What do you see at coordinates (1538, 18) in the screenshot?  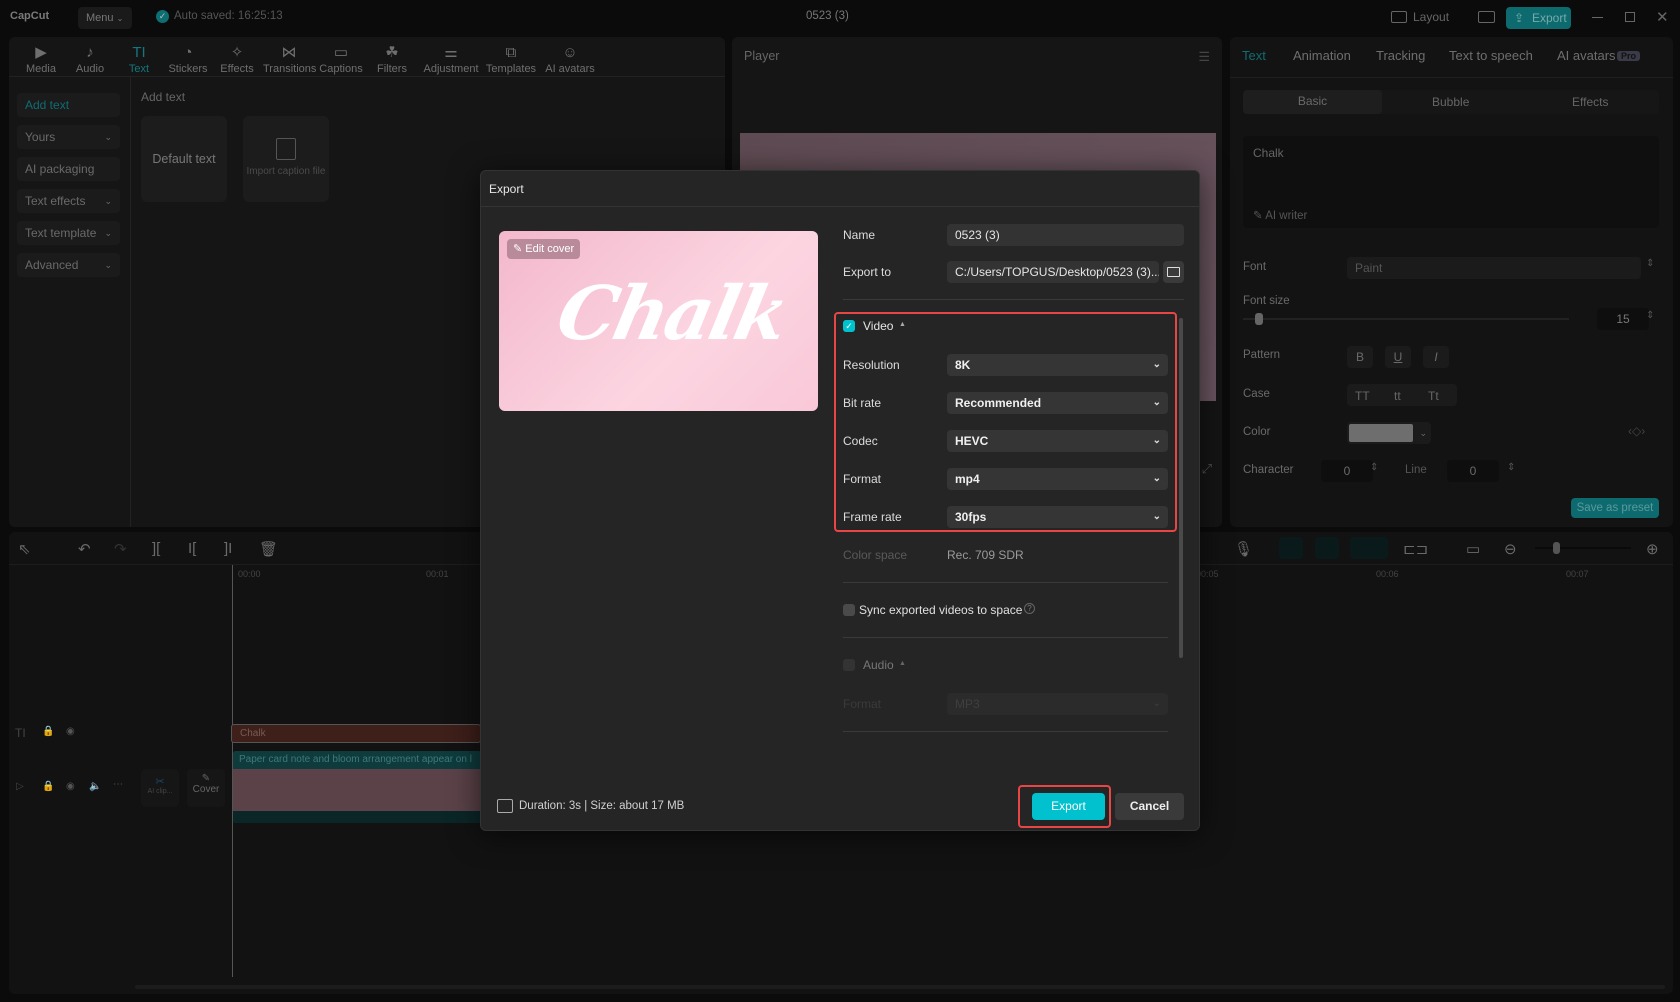 I see `top-export-button: ⇪ Export` at bounding box center [1538, 18].